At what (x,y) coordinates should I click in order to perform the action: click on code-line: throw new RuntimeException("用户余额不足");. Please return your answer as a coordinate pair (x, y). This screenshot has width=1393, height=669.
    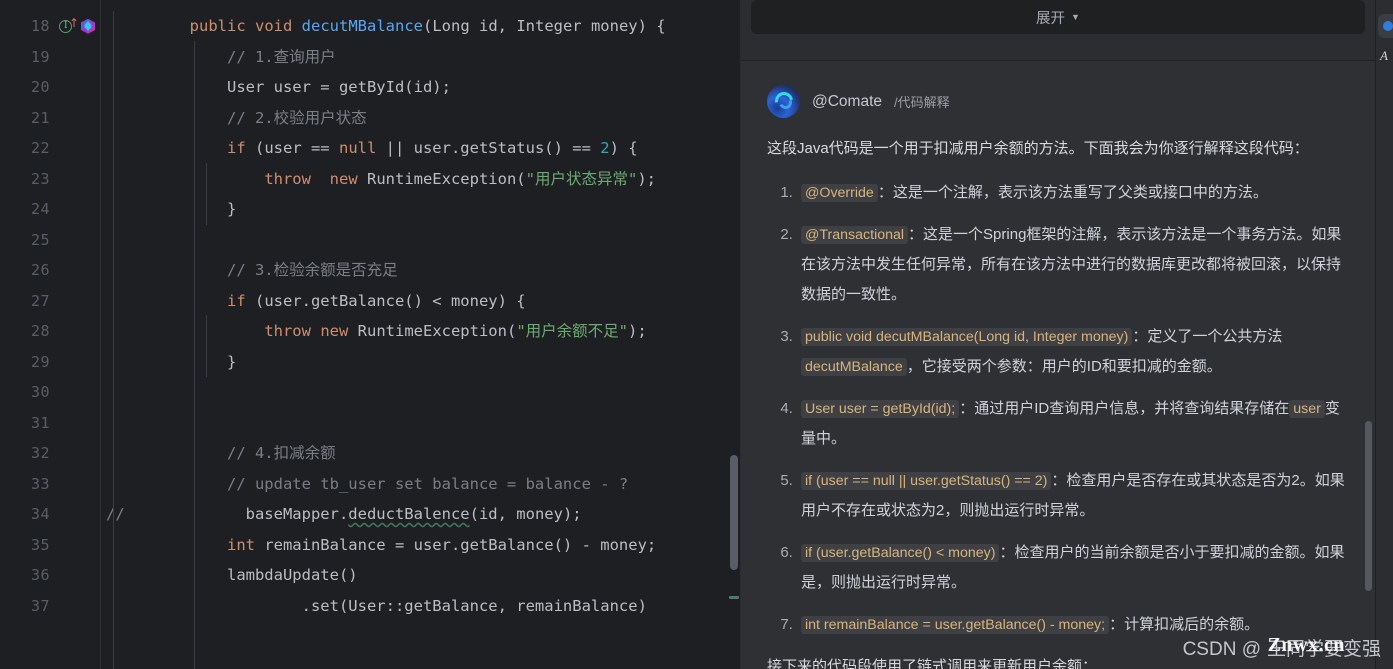
    Looking at the image, I should click on (421, 331).